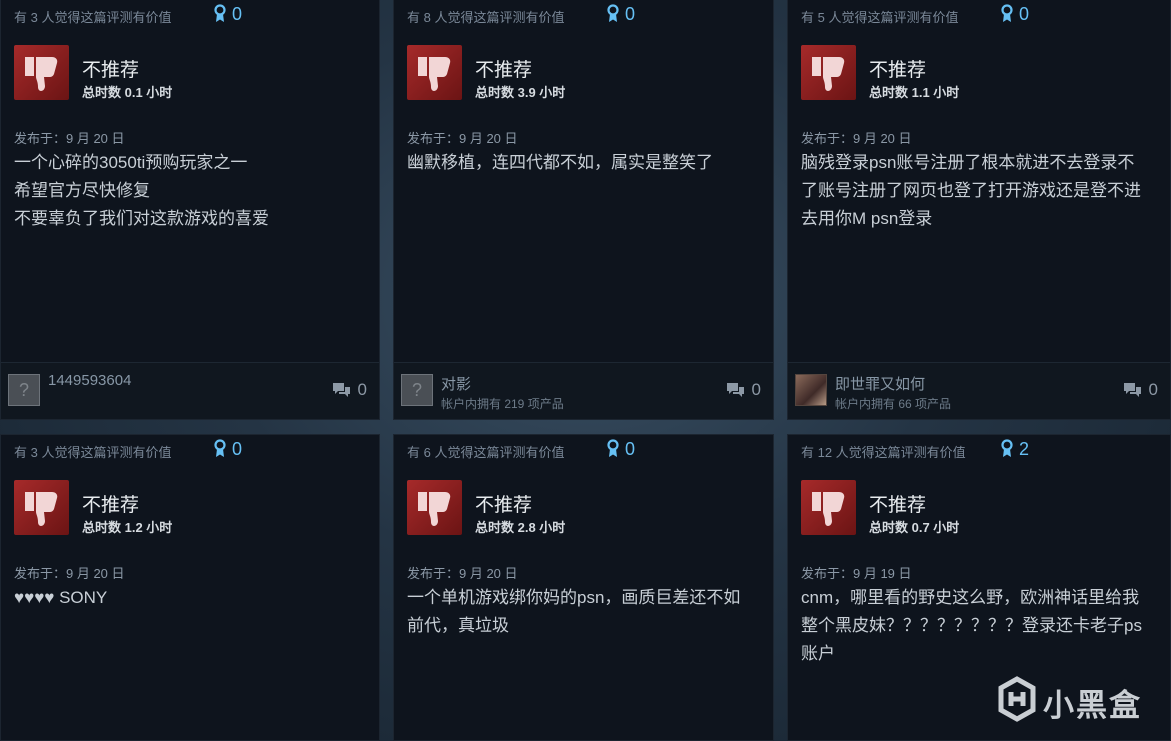 Image resolution: width=1171 pixels, height=741 pixels. Describe the element at coordinates (486, 17) in the screenshot. I see `helpful-count: 有 8 人觉得这篇评测有价值` at that location.